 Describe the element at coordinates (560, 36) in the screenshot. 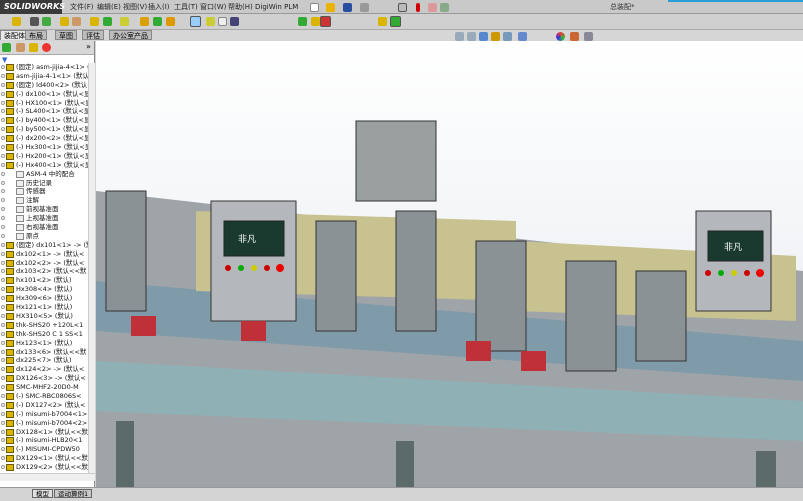

I see `appearance-icon` at that location.